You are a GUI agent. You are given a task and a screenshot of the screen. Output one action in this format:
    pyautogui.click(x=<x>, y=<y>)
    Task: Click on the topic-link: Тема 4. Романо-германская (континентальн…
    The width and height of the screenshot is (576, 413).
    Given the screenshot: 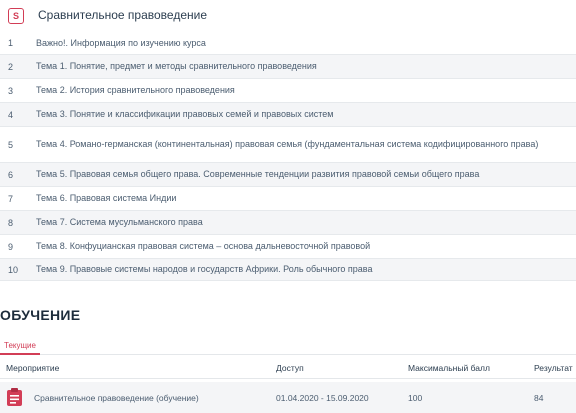 What is the action you would take?
    pyautogui.click(x=306, y=144)
    